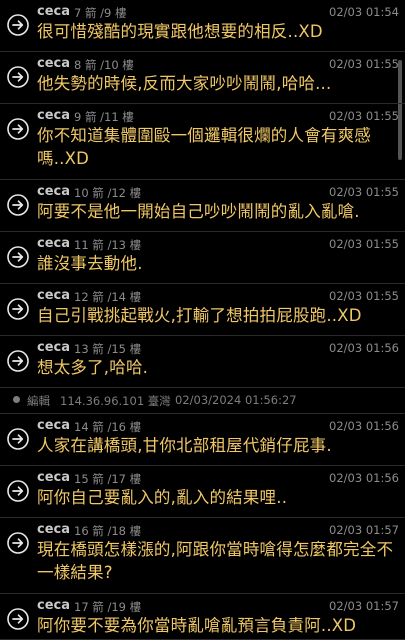 This screenshot has height=640, width=405. I want to click on push-text: 人家在講橋頭,甘你北部租屋代銷仔屁事., so click(184, 445).